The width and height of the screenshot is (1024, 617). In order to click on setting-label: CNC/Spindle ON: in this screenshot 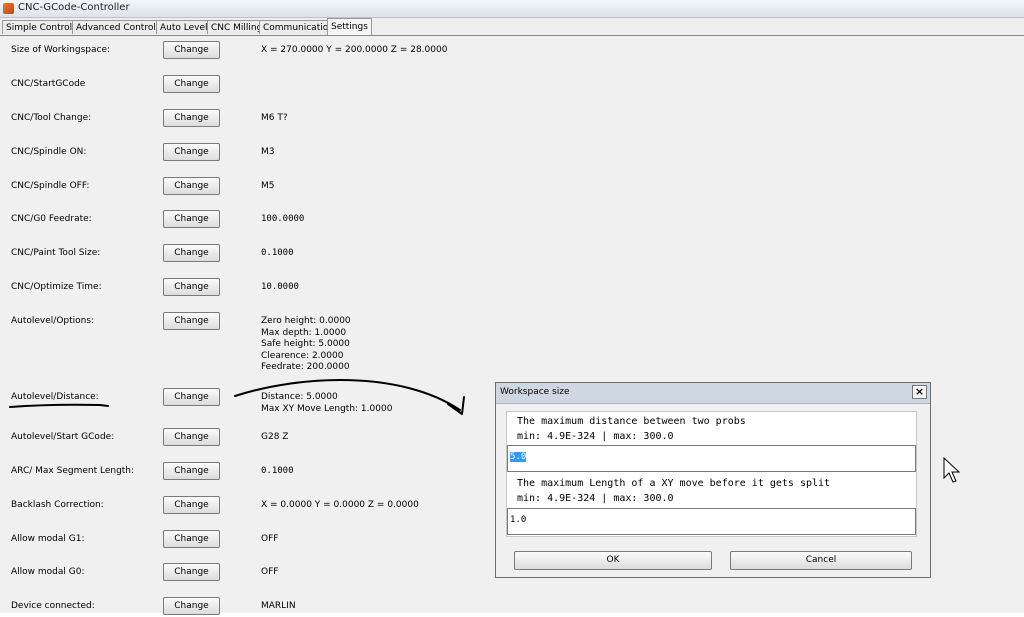, I will do `click(49, 152)`.